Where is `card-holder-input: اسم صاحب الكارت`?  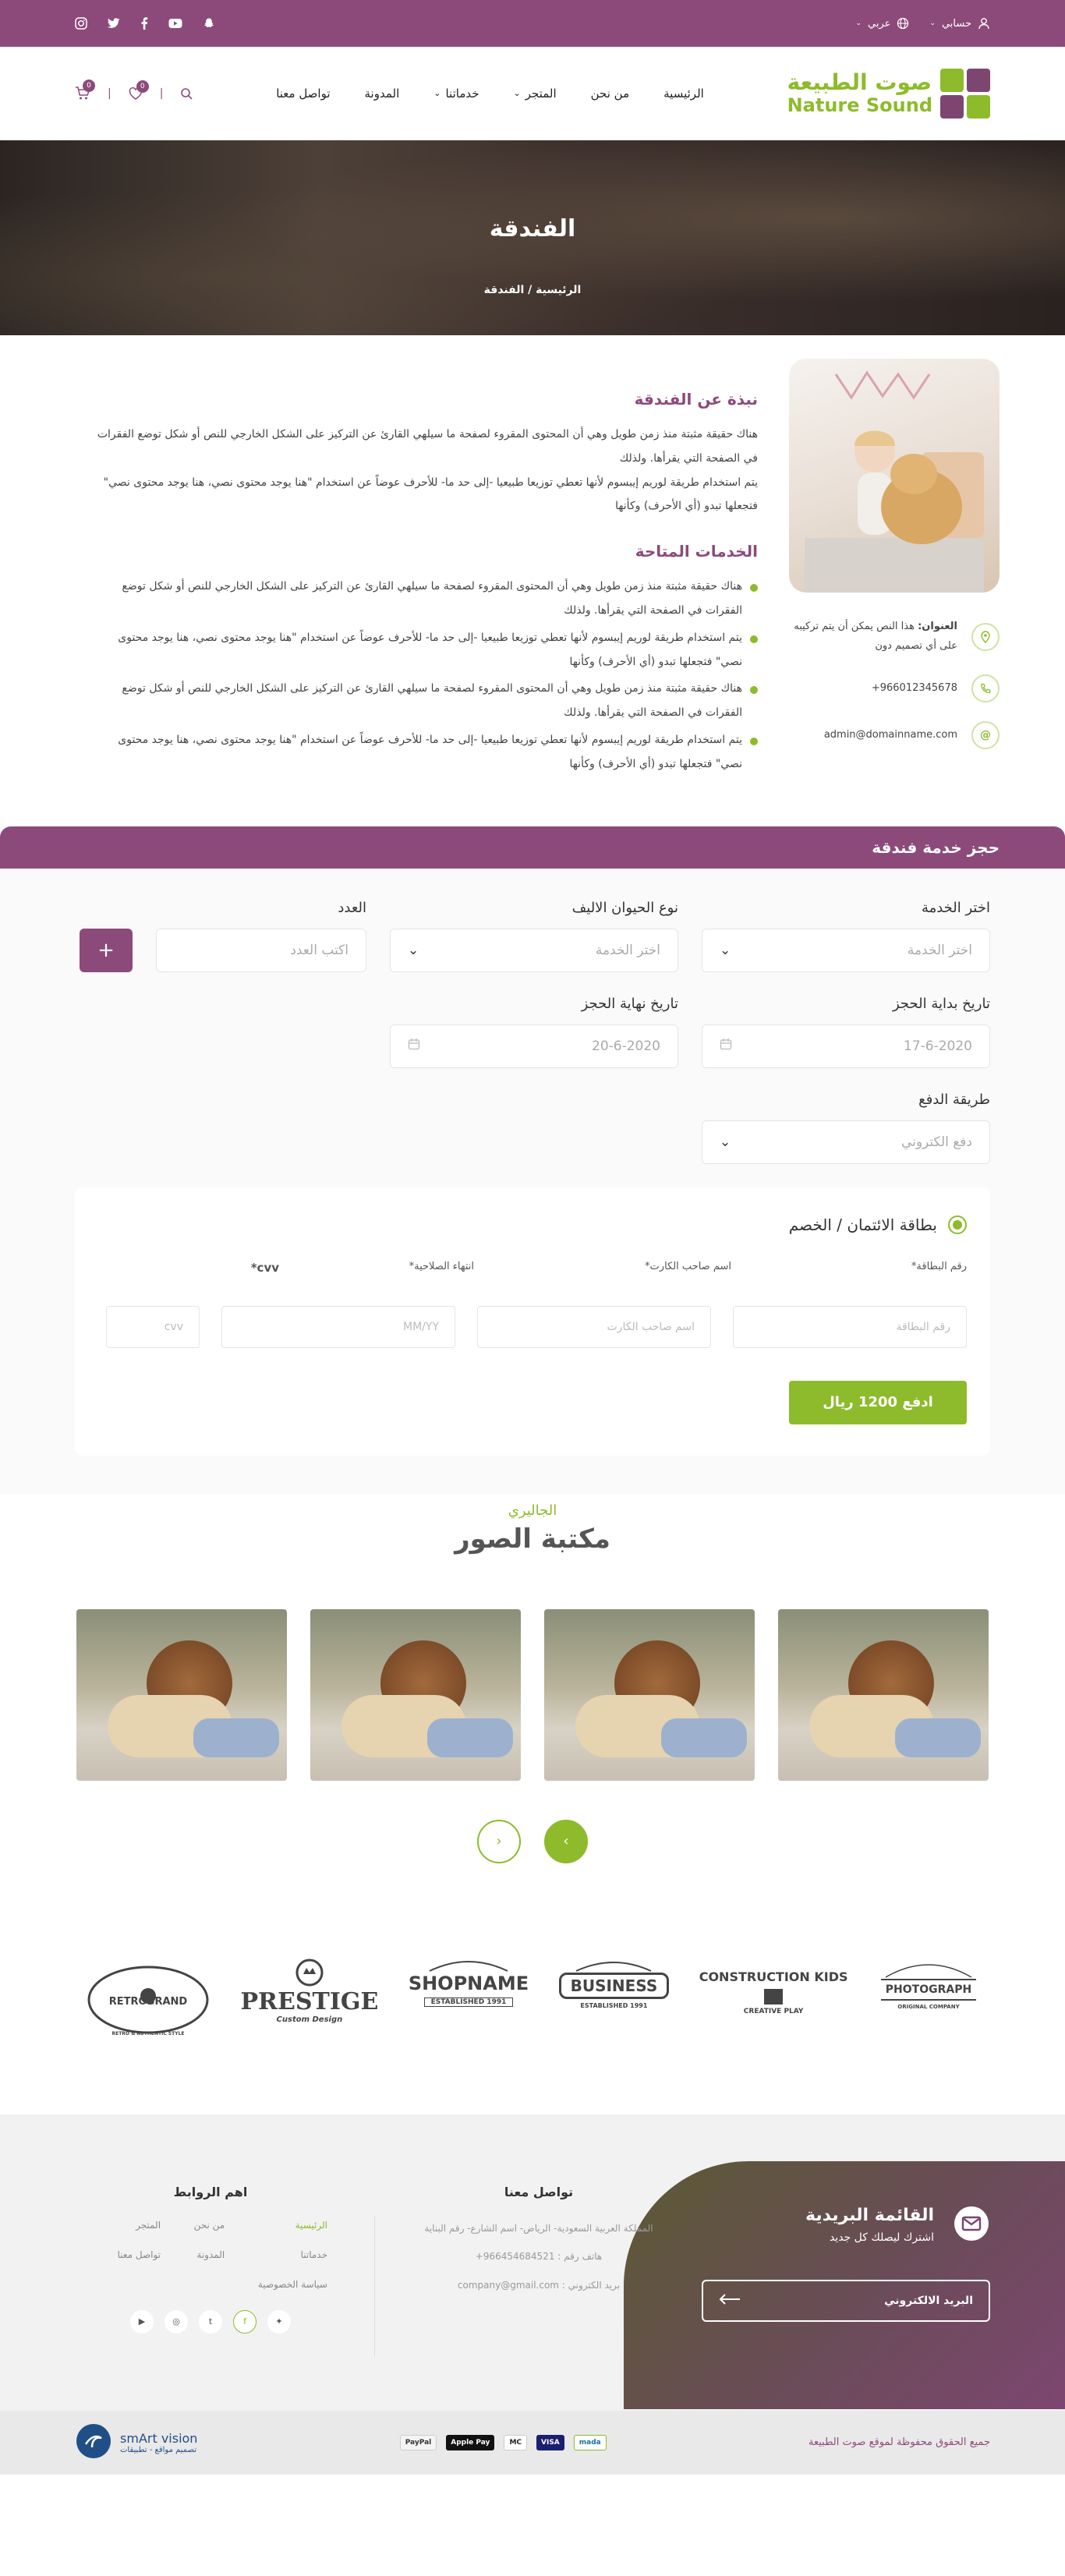
card-holder-input: اسم صاحب الكارت is located at coordinates (594, 1326).